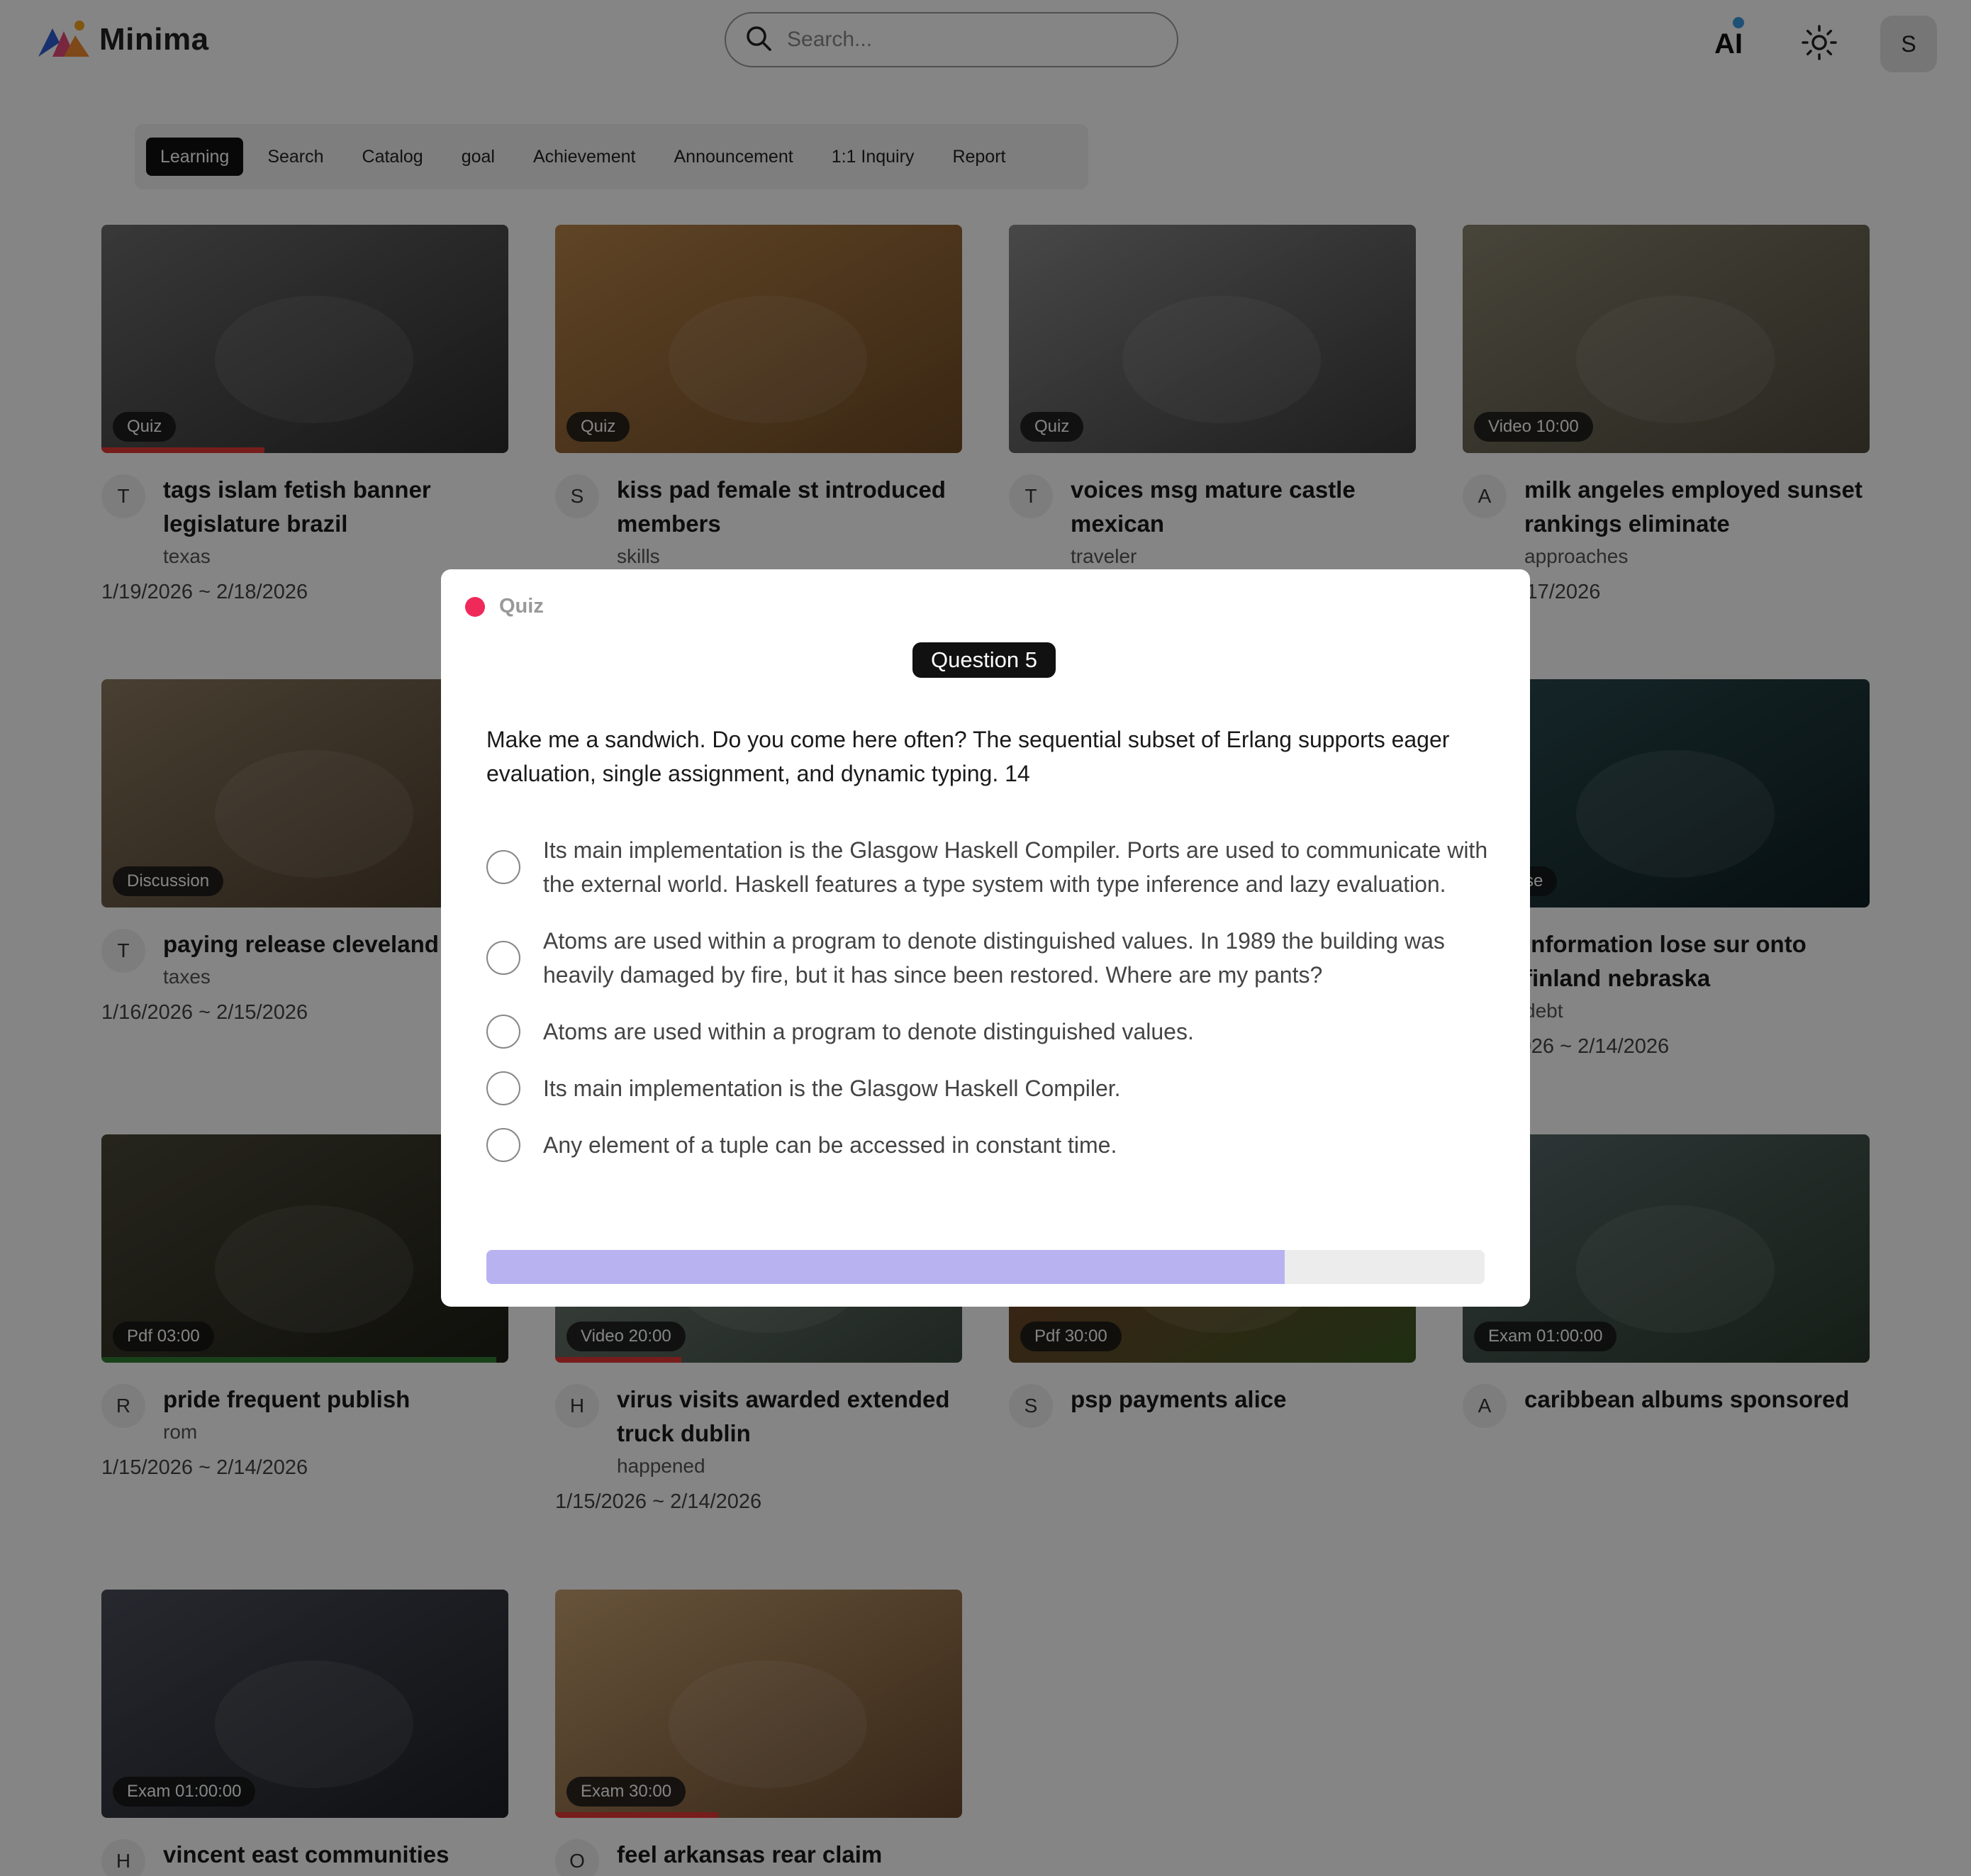 The height and width of the screenshot is (1876, 1971). I want to click on quiz-progress-fill, so click(885, 1267).